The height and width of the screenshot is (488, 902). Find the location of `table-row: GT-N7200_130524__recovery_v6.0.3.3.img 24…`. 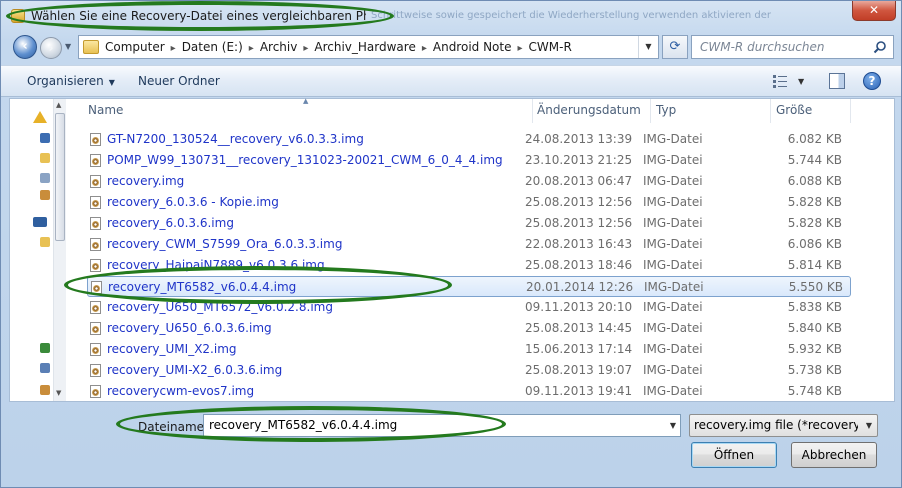

table-row: GT-N7200_130524__recovery_v6.0.3.3.img 24… is located at coordinates (469, 139).